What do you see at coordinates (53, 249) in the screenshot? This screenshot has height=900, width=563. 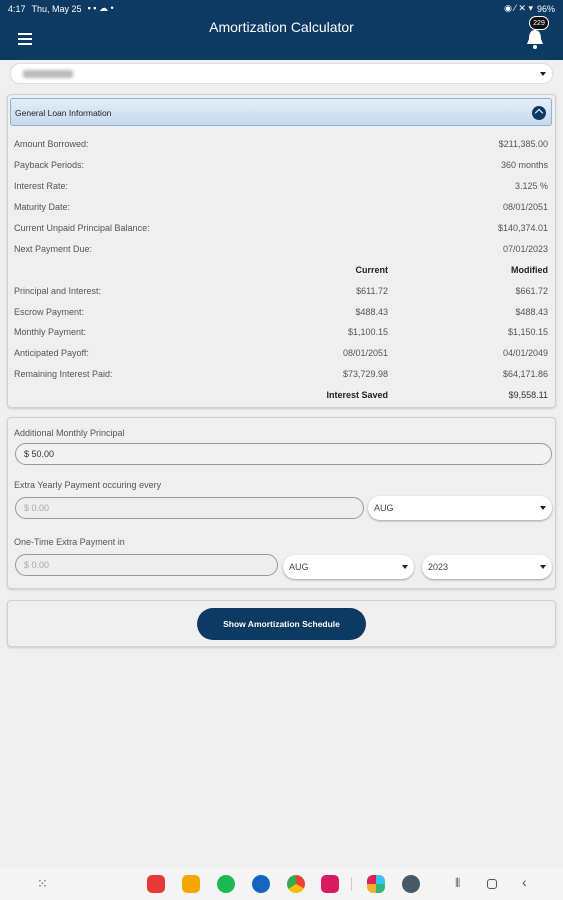 I see `info-label: Next Payment Due:` at bounding box center [53, 249].